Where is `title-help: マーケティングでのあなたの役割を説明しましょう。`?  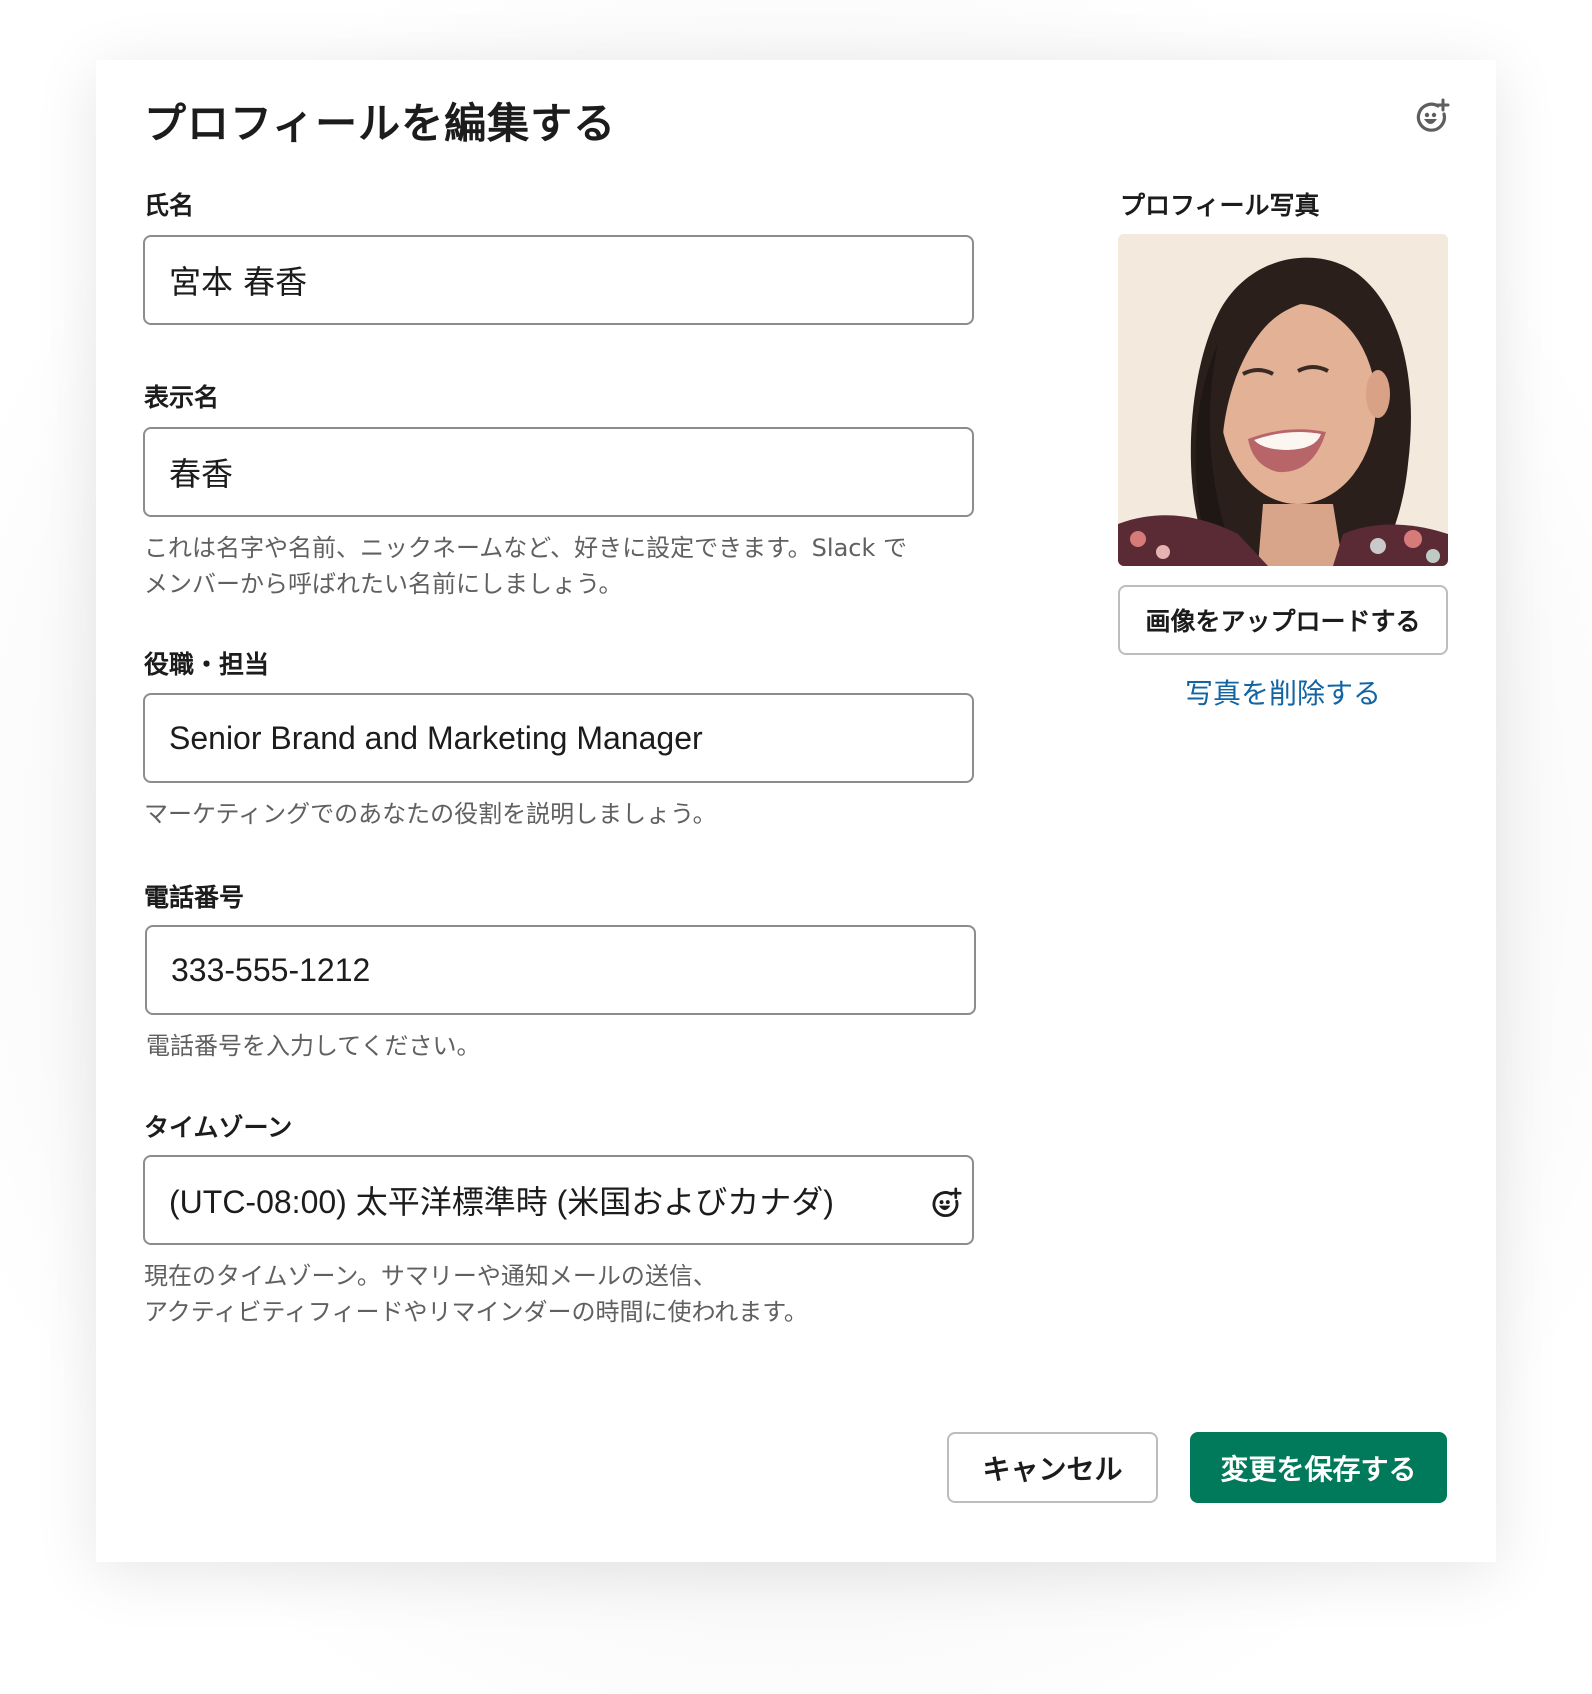
title-help: マーケティングでのあなたの役割を説明しましょう。 is located at coordinates (430, 814).